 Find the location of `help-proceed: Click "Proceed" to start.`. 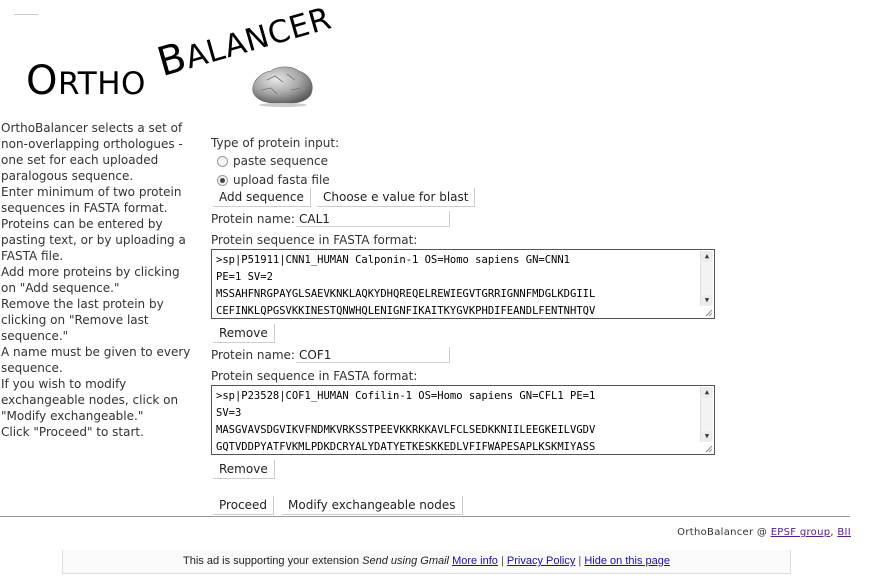

help-proceed: Click "Proceed" to start. is located at coordinates (72, 432).